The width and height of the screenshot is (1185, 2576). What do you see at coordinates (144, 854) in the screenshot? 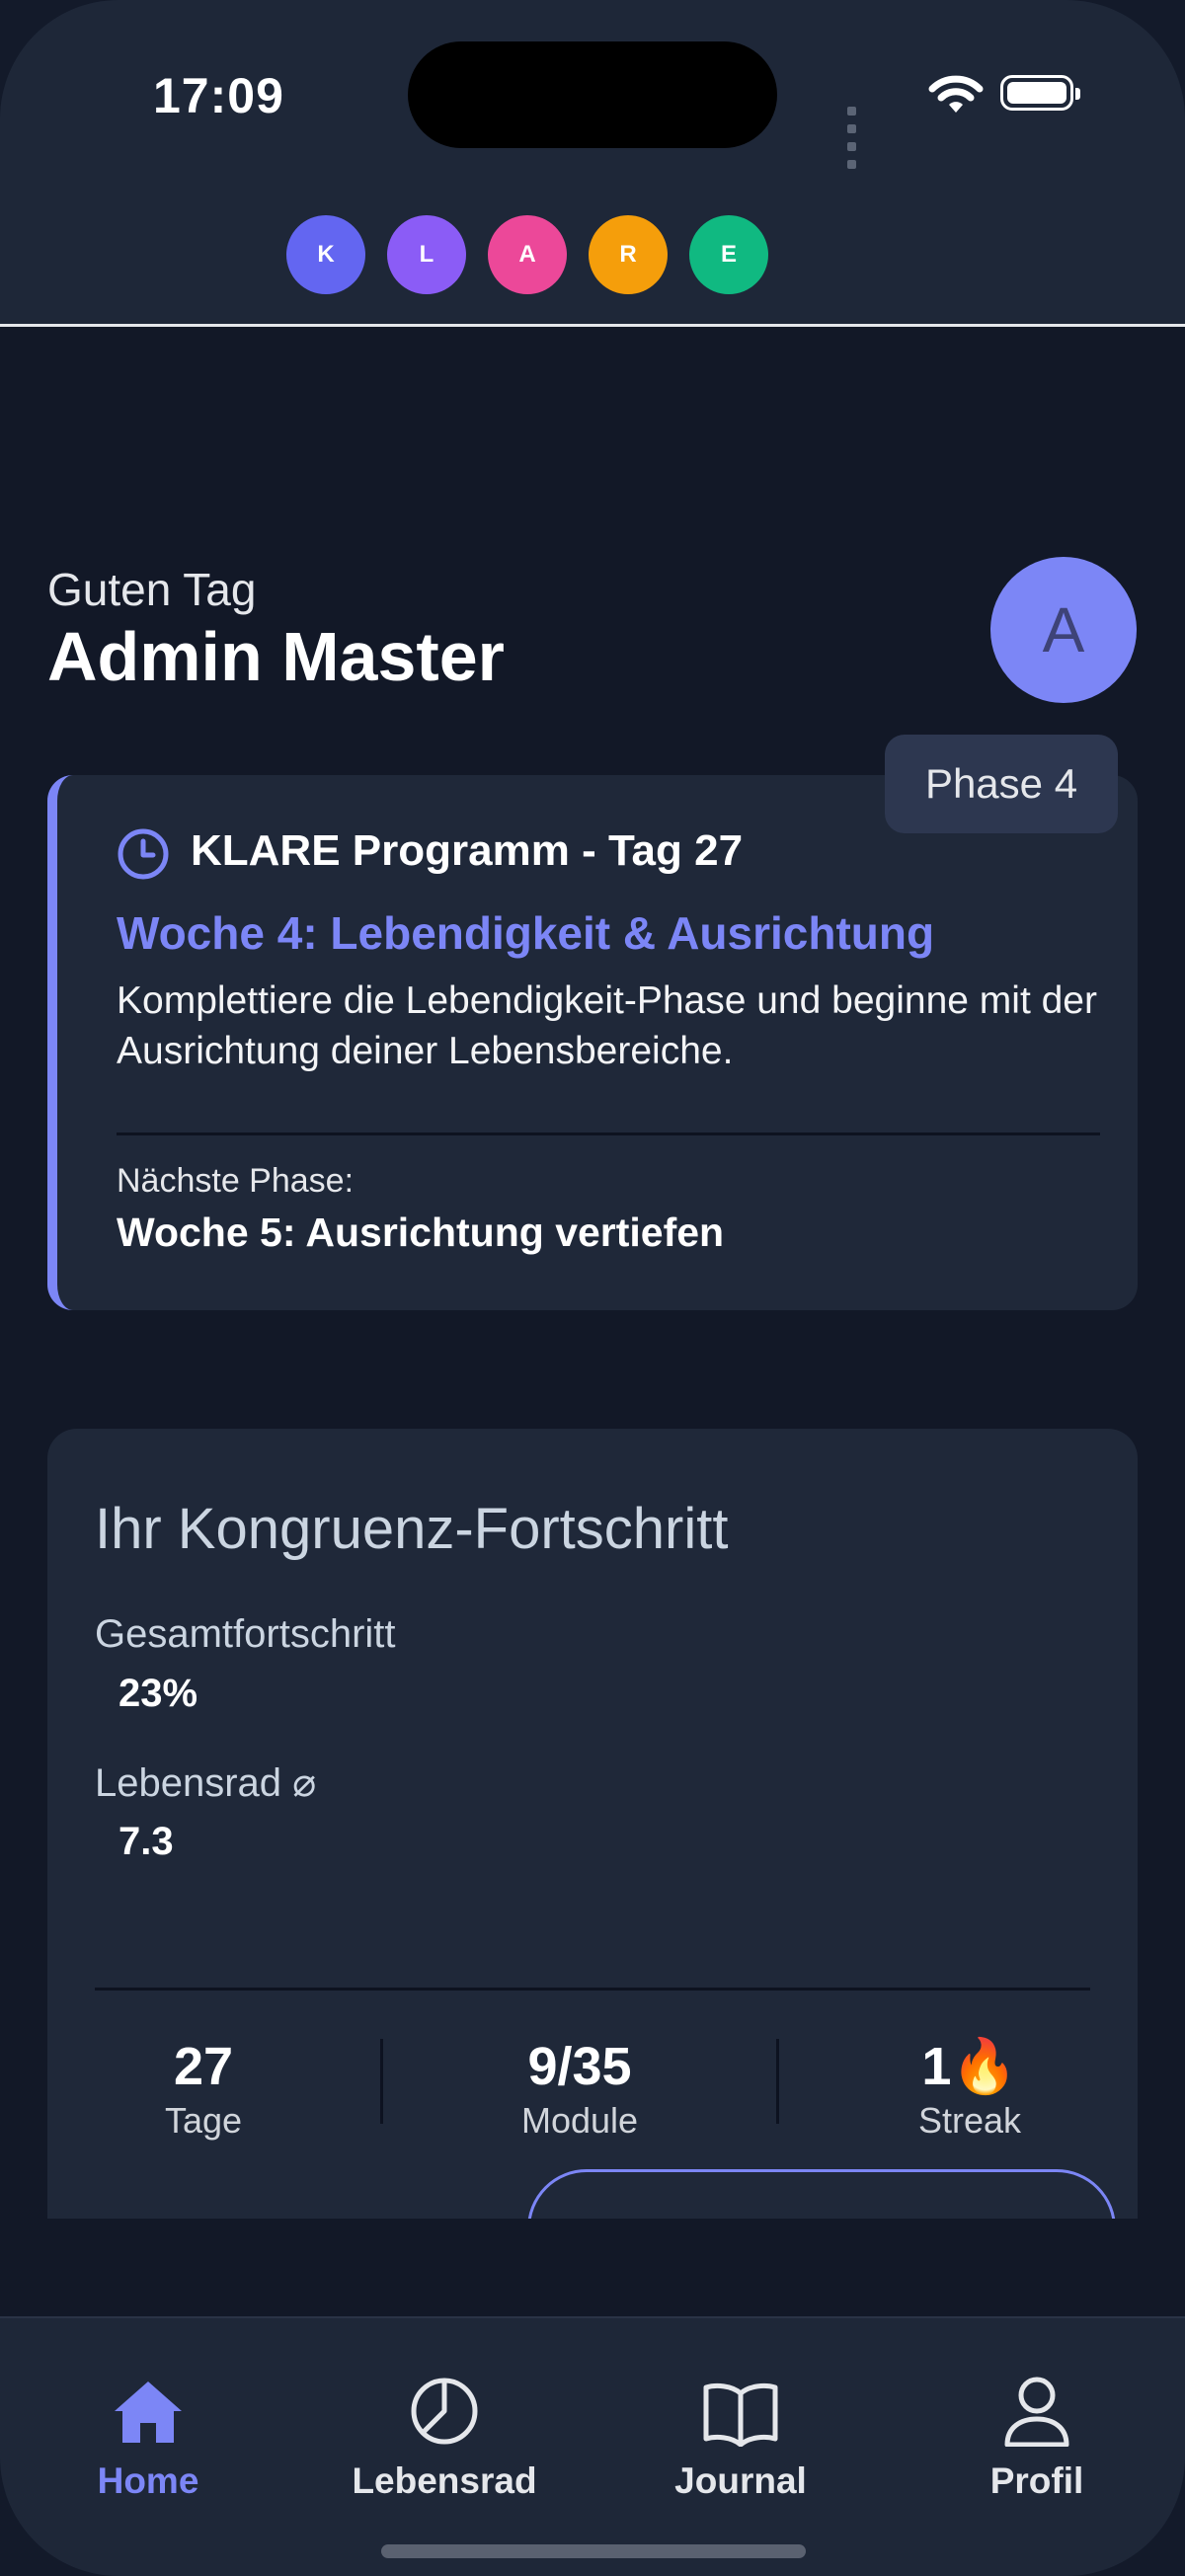
I see `clock-icon` at bounding box center [144, 854].